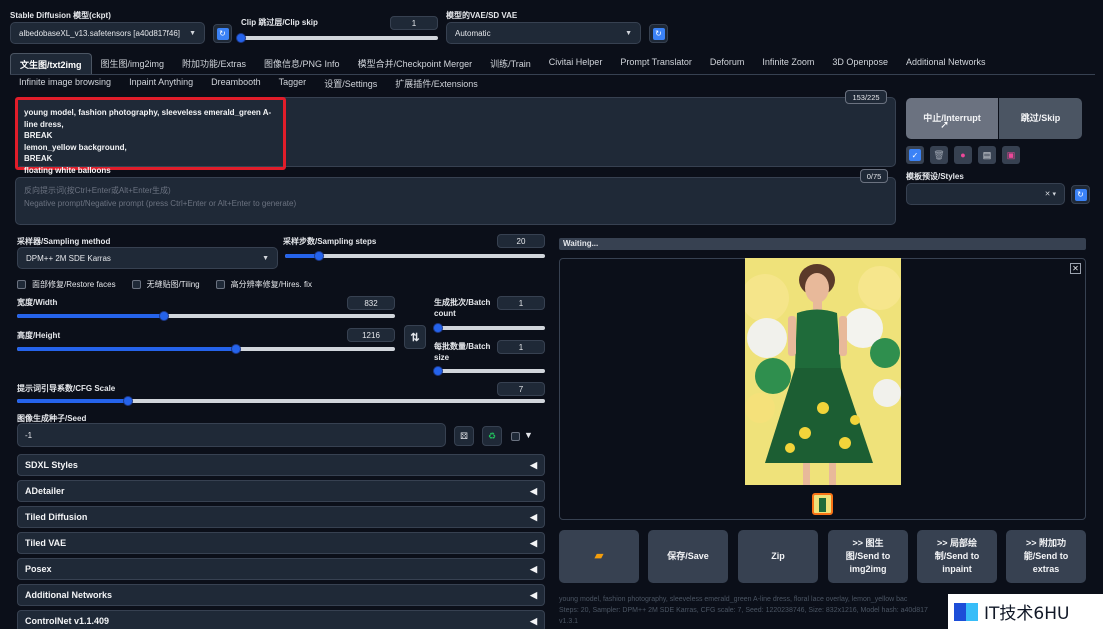 This screenshot has width=1103, height=629. I want to click on tab-10: 3D Openpose, so click(860, 64).